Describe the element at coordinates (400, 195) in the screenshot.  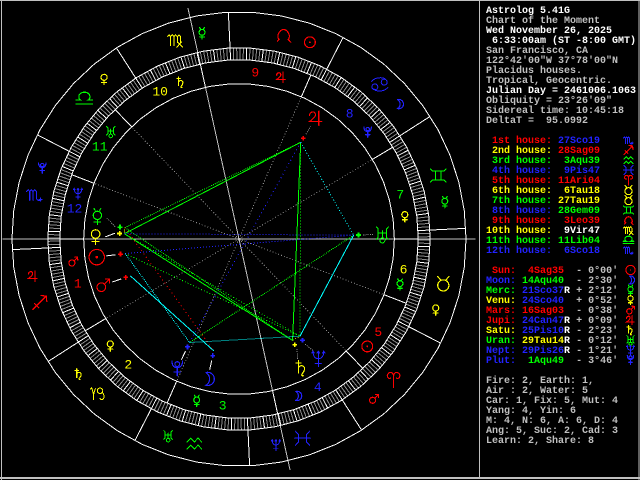
I see `svg-text: 7` at that location.